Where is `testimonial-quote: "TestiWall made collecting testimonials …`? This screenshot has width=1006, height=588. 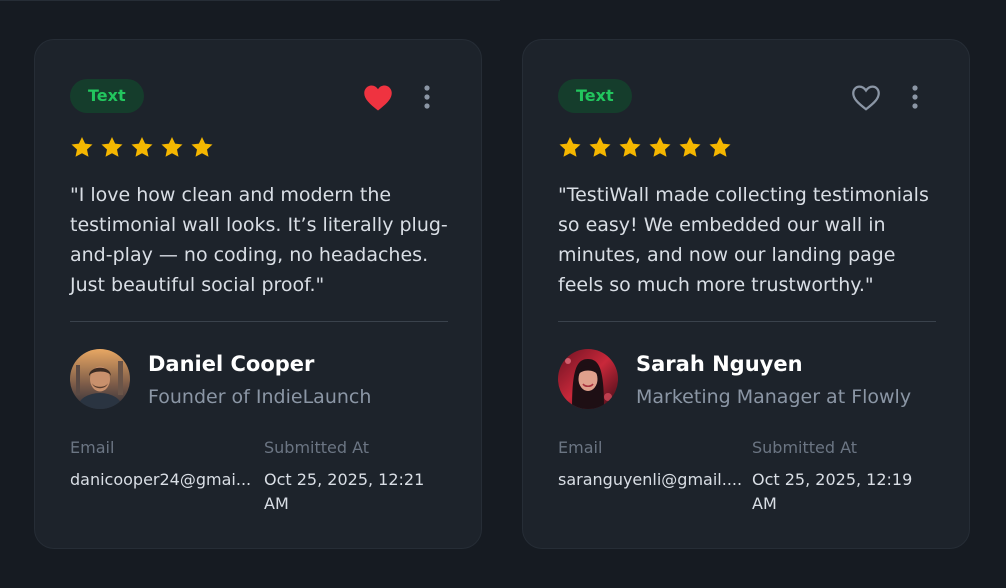
testimonial-quote: "TestiWall made collecting testimonials … is located at coordinates (743, 240).